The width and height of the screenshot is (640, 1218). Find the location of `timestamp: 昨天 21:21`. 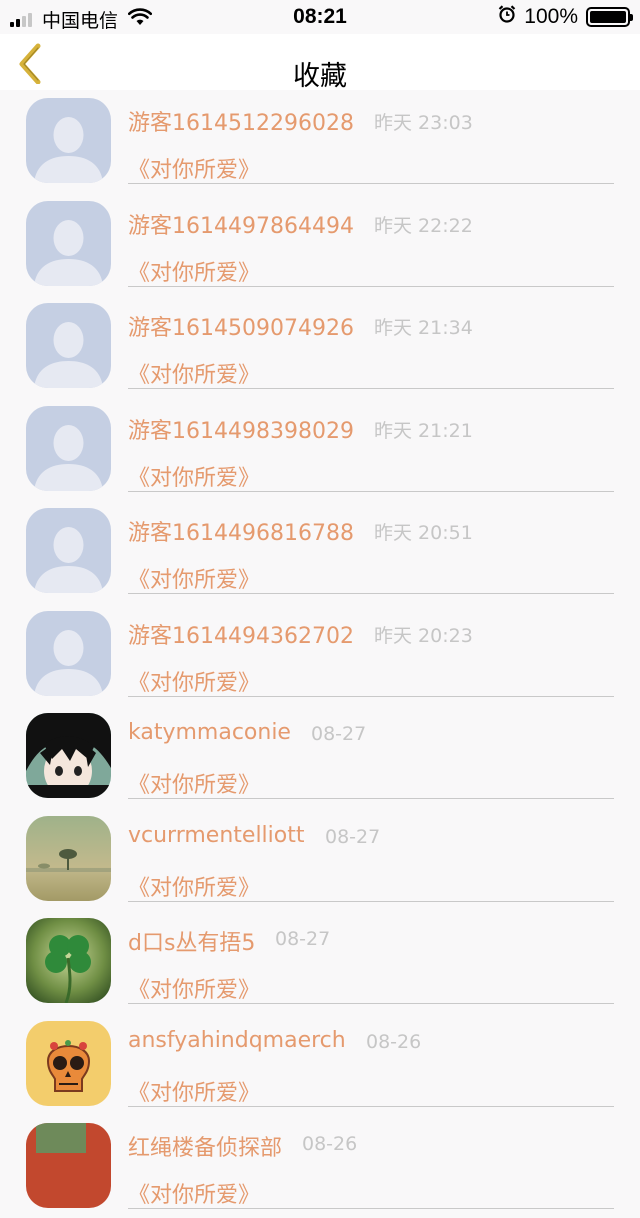

timestamp: 昨天 21:21 is located at coordinates (423, 430).